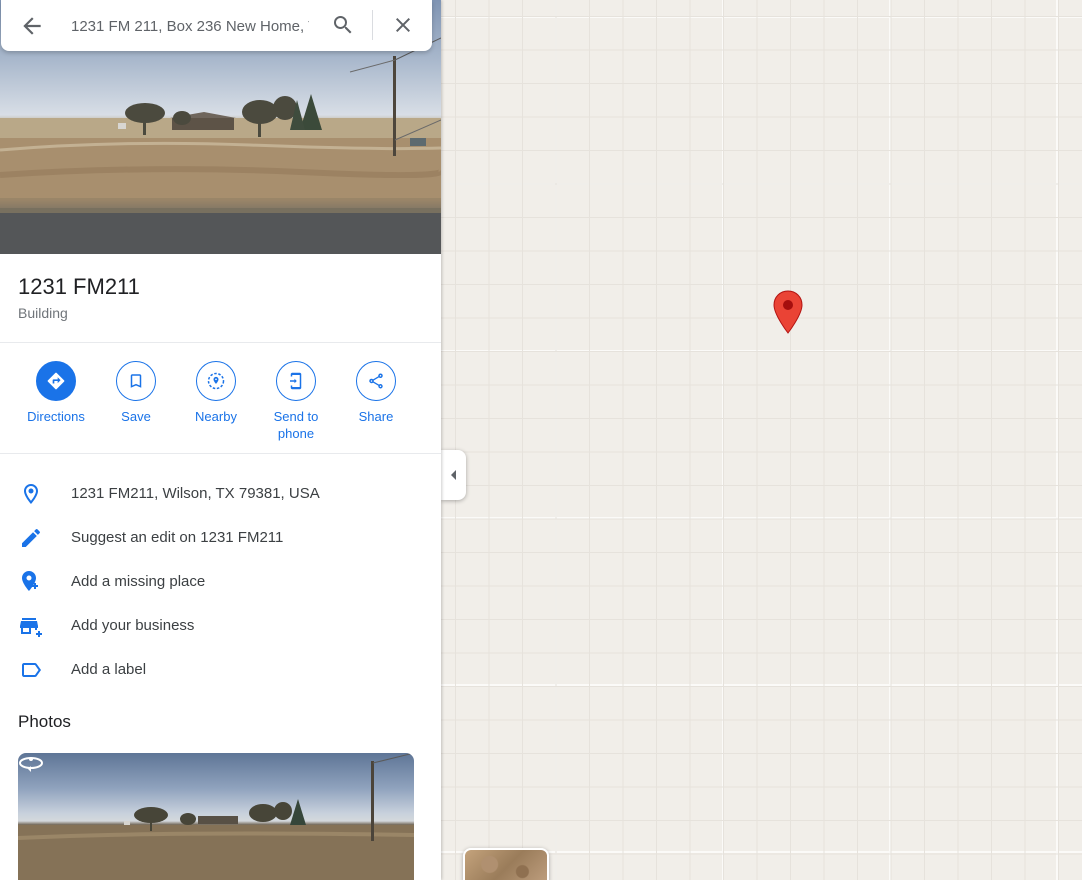 The image size is (1082, 880). I want to click on save-button: Save, so click(136, 393).